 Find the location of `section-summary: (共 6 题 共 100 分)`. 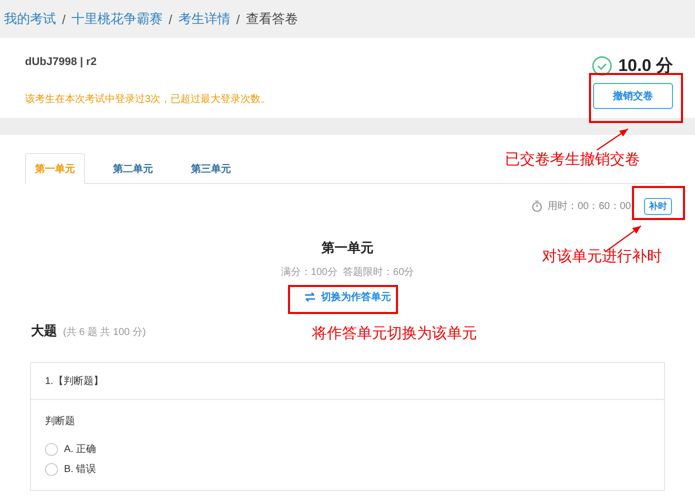

section-summary: (共 6 题 共 100 分) is located at coordinates (104, 332).